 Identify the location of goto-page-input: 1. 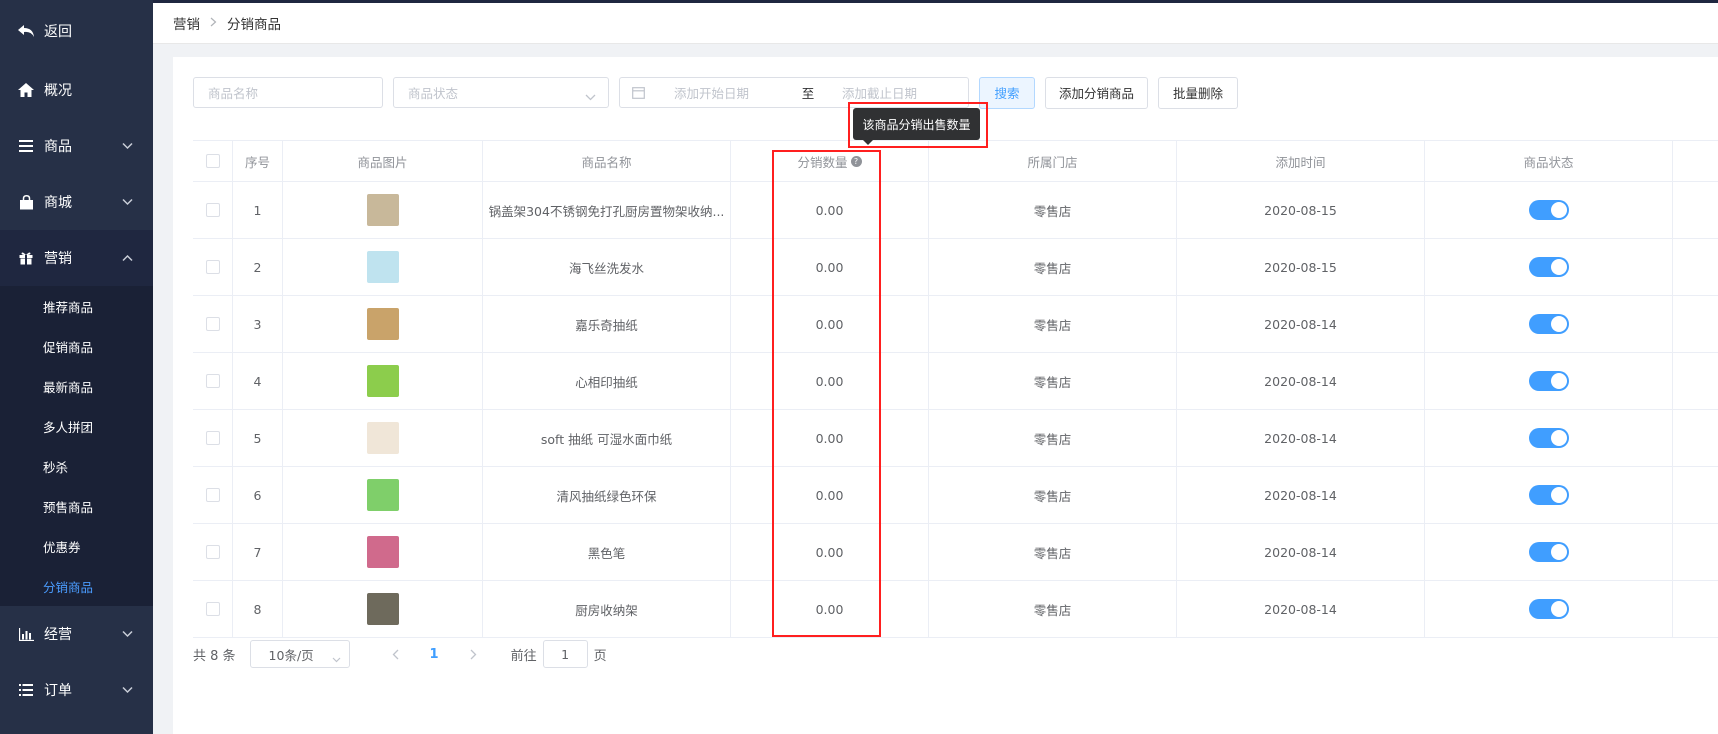
(565, 654).